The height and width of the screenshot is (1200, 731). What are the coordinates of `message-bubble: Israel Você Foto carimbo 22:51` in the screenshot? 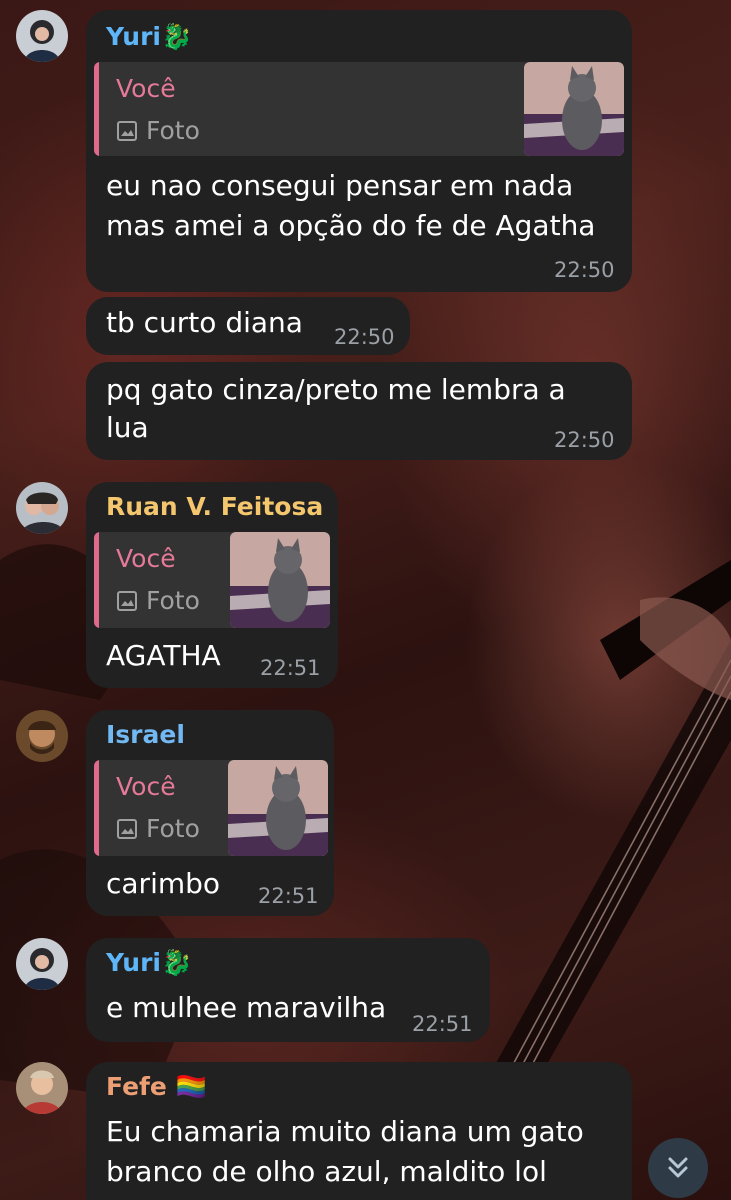 It's located at (210, 813).